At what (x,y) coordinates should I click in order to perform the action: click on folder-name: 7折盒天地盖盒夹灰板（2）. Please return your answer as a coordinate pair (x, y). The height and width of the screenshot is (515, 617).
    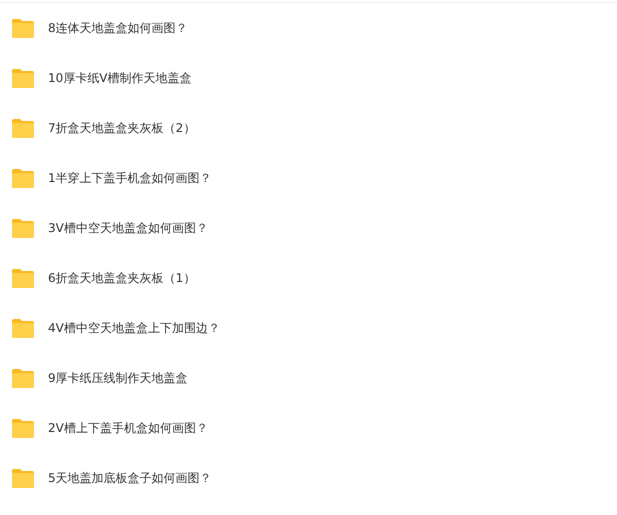
    Looking at the image, I should click on (122, 128).